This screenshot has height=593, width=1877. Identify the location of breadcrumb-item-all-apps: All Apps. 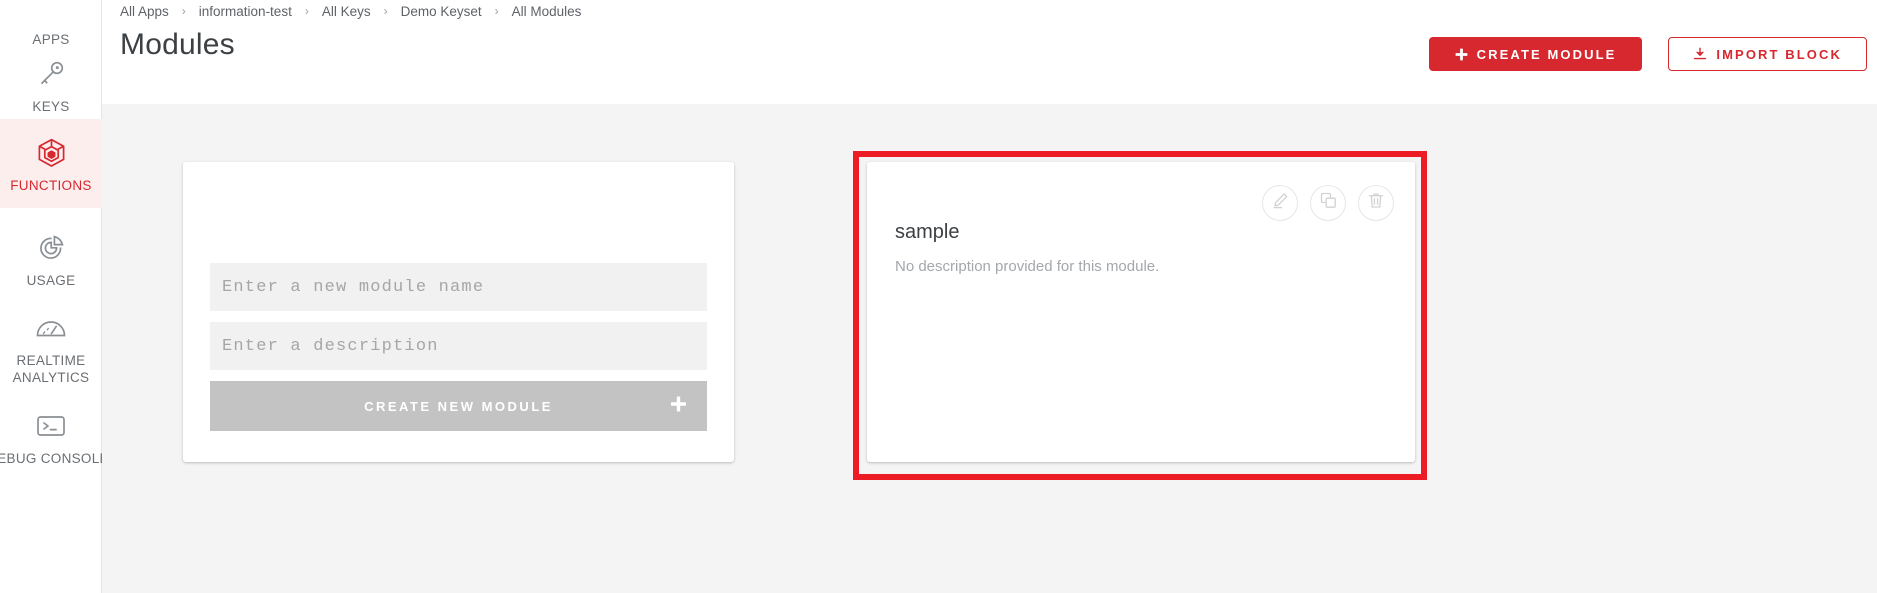
(144, 11).